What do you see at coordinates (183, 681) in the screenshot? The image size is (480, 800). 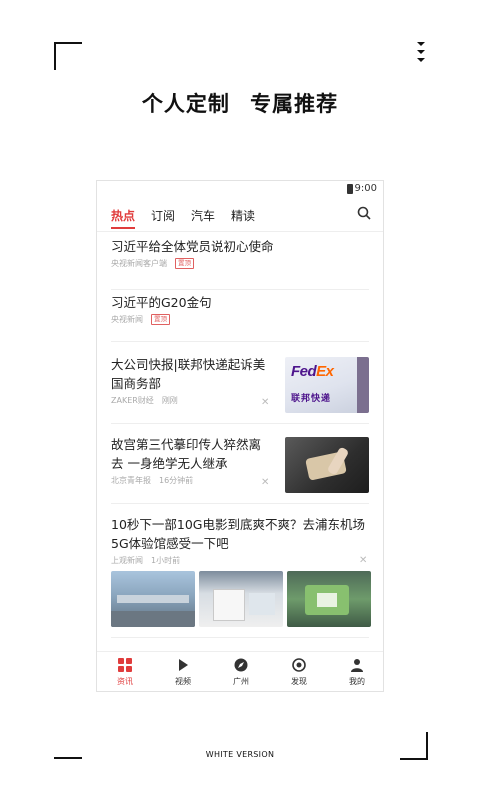 I see `nav-label: 视频` at bounding box center [183, 681].